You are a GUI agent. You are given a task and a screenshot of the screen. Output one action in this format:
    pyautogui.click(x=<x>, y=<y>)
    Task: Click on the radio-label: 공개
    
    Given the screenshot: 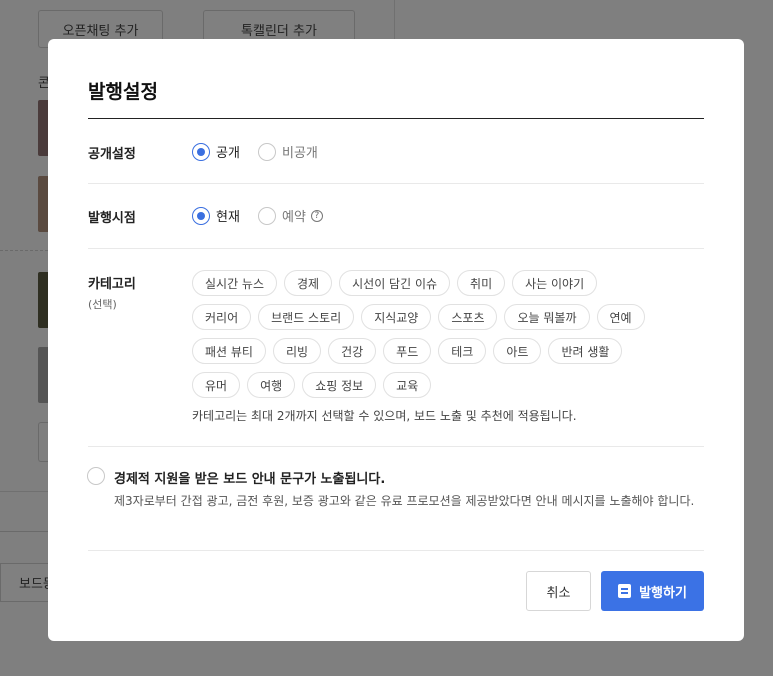 What is the action you would take?
    pyautogui.click(x=228, y=153)
    